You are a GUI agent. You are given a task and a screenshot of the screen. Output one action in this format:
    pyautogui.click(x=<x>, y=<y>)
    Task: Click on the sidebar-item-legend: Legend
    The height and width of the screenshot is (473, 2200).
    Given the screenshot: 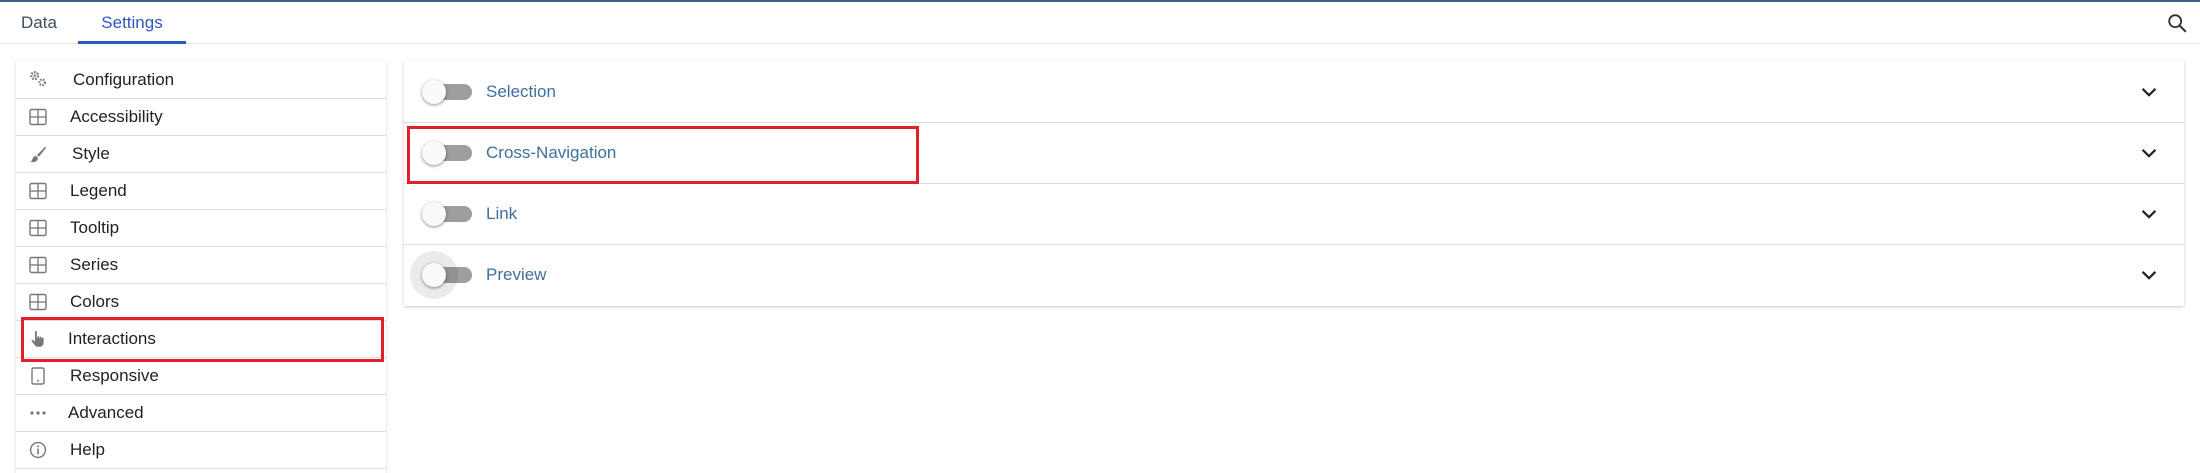 What is the action you would take?
    pyautogui.click(x=201, y=191)
    